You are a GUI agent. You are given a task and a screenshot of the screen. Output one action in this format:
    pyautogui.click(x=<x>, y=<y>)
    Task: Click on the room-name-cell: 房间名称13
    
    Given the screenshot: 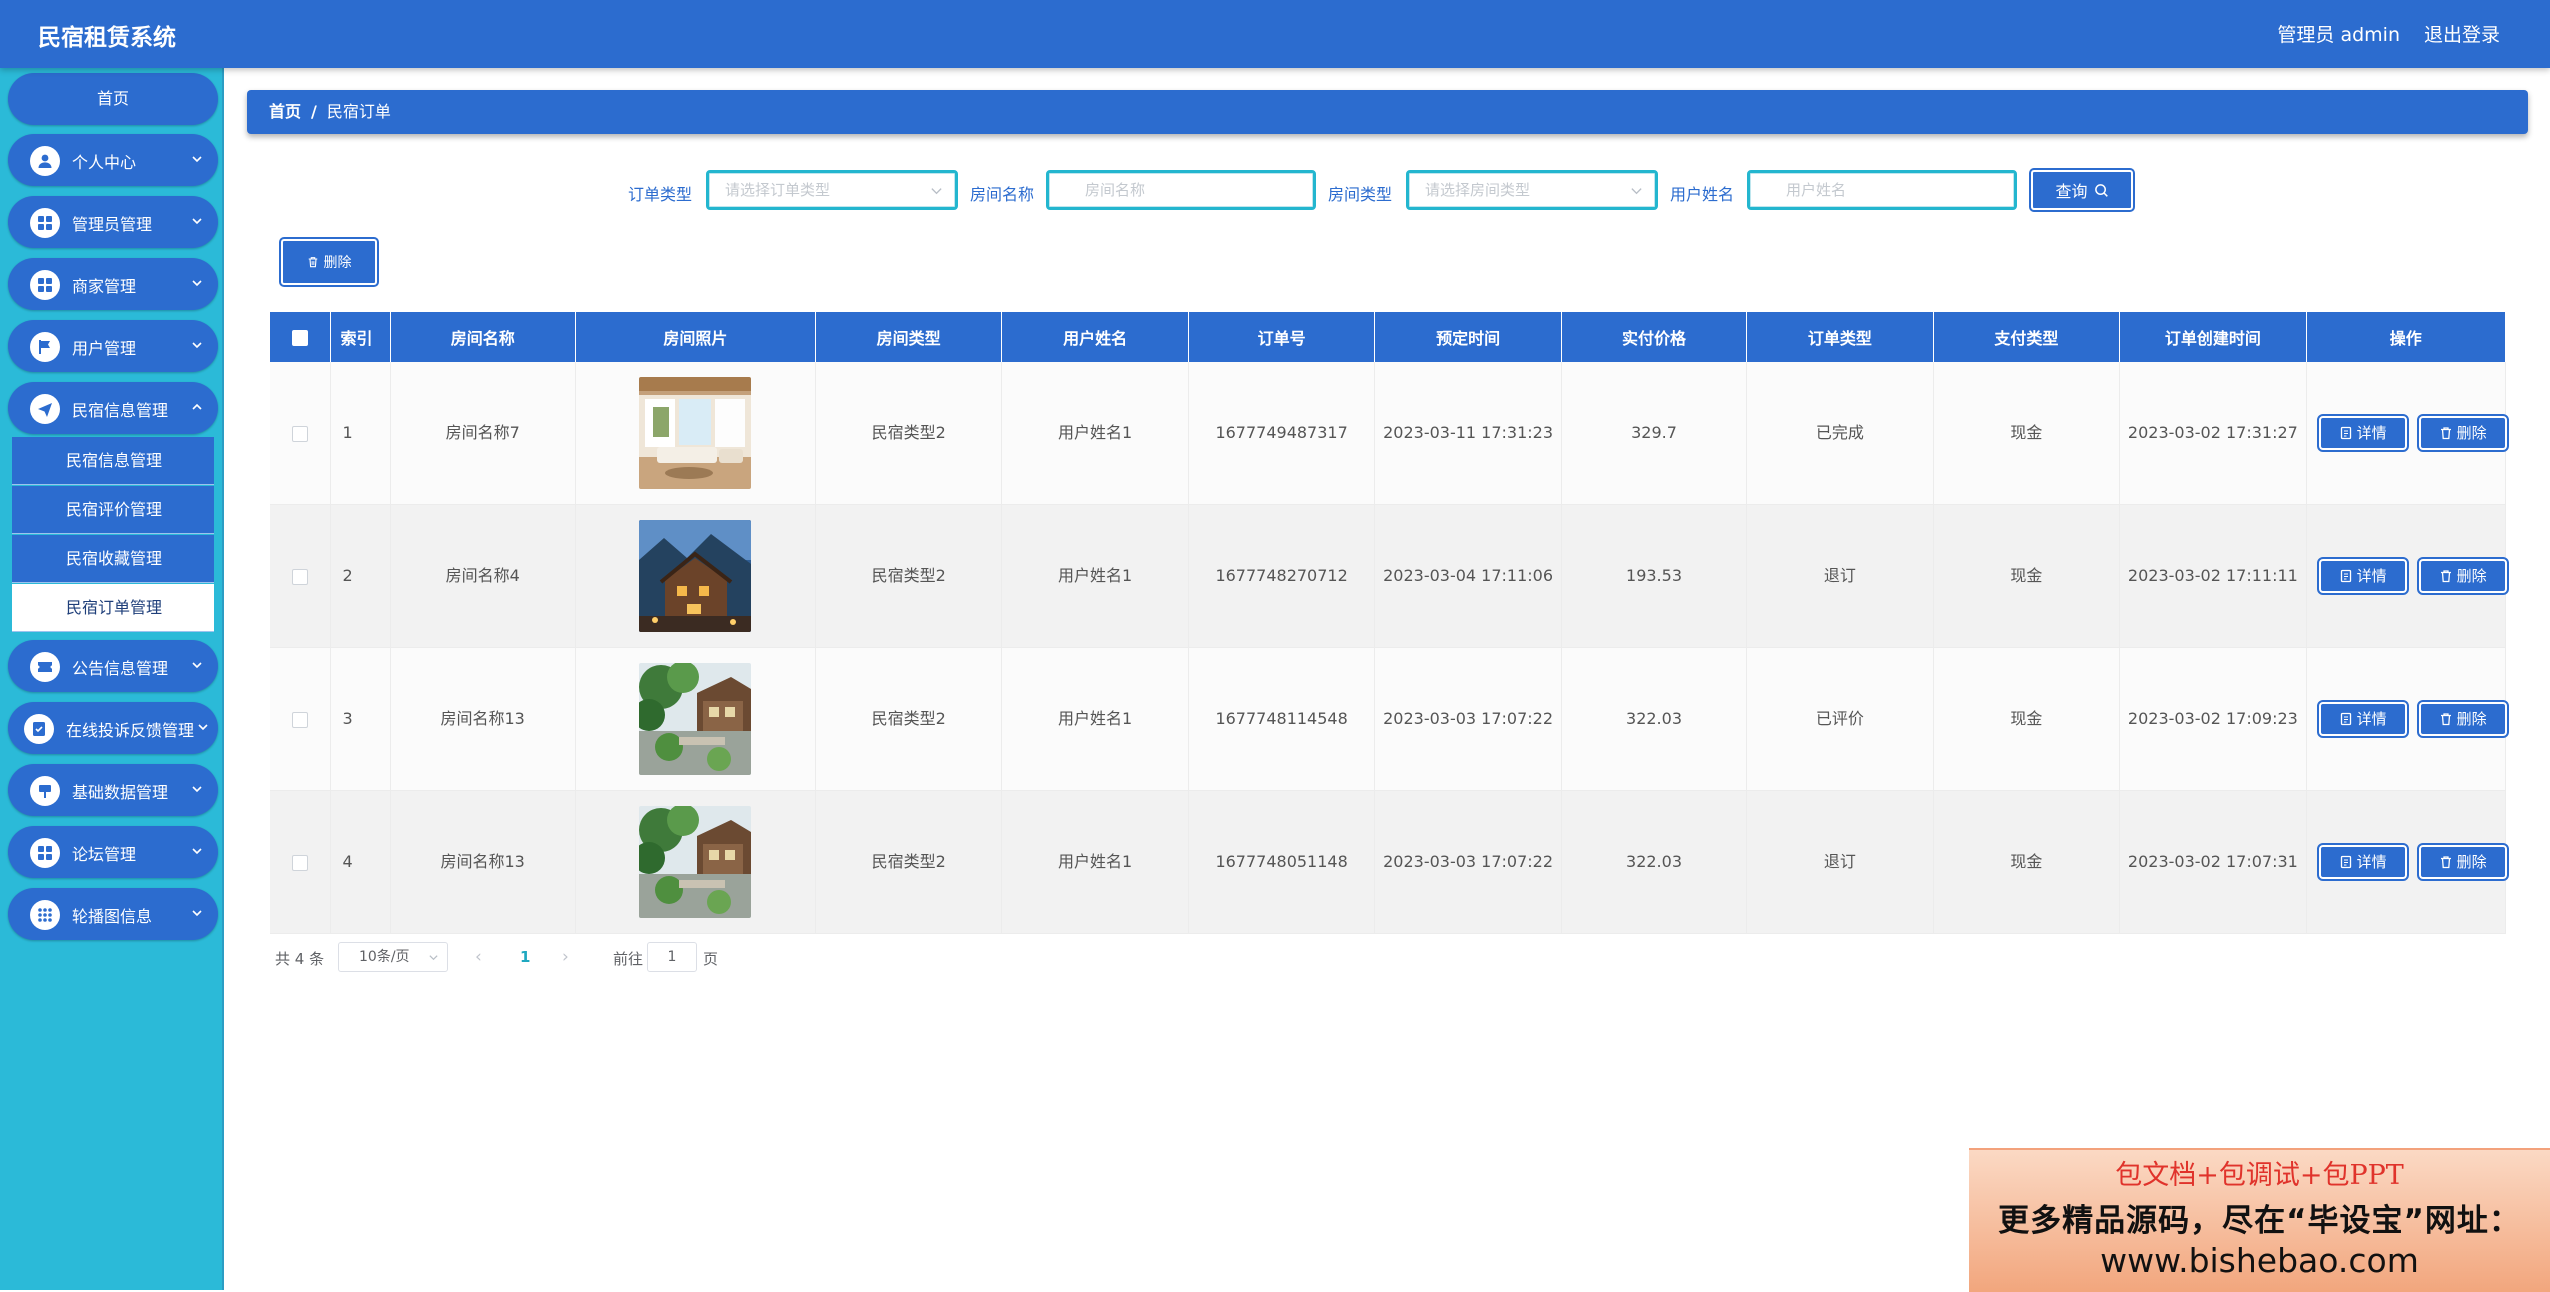 What is the action you would take?
    pyautogui.click(x=483, y=862)
    